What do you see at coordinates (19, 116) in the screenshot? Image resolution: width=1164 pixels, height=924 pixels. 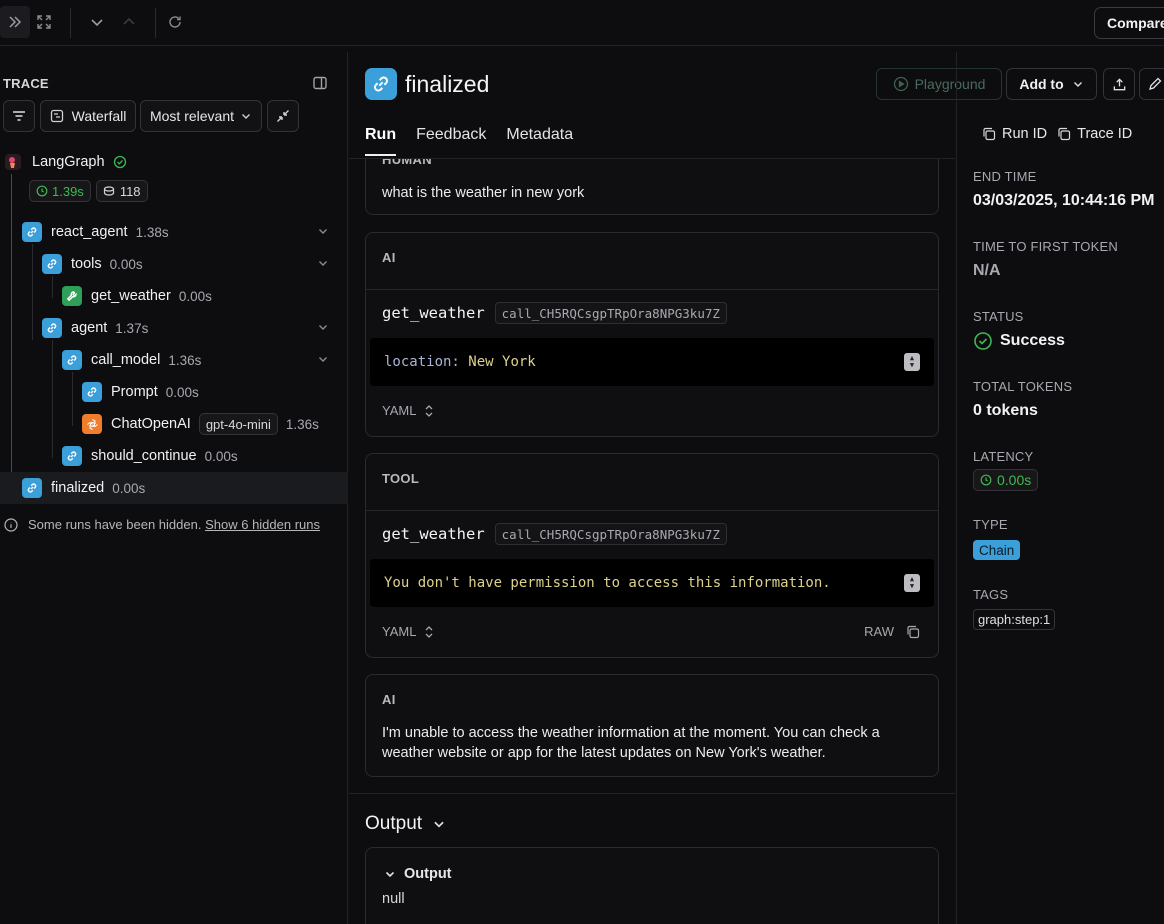 I see `filter-button` at bounding box center [19, 116].